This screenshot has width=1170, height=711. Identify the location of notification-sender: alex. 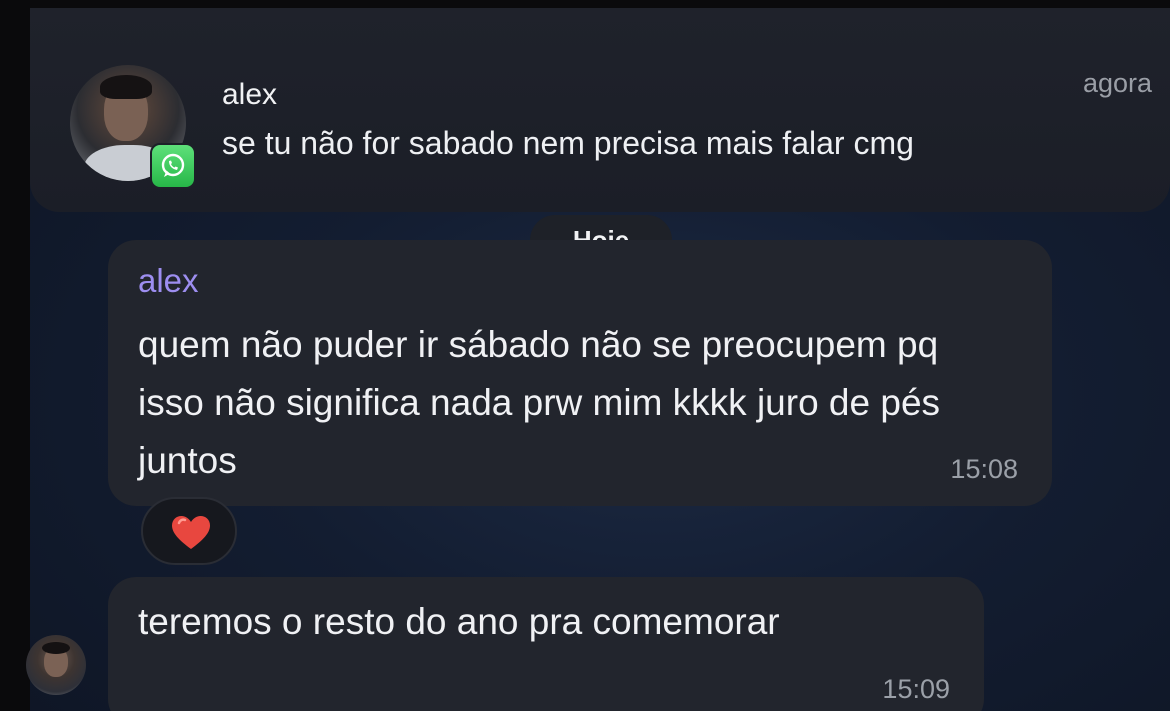
(250, 94).